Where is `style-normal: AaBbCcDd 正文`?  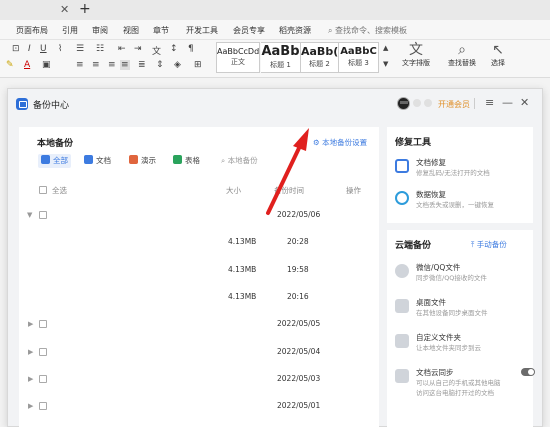 style-normal: AaBbCcDd 正文 is located at coordinates (238, 57).